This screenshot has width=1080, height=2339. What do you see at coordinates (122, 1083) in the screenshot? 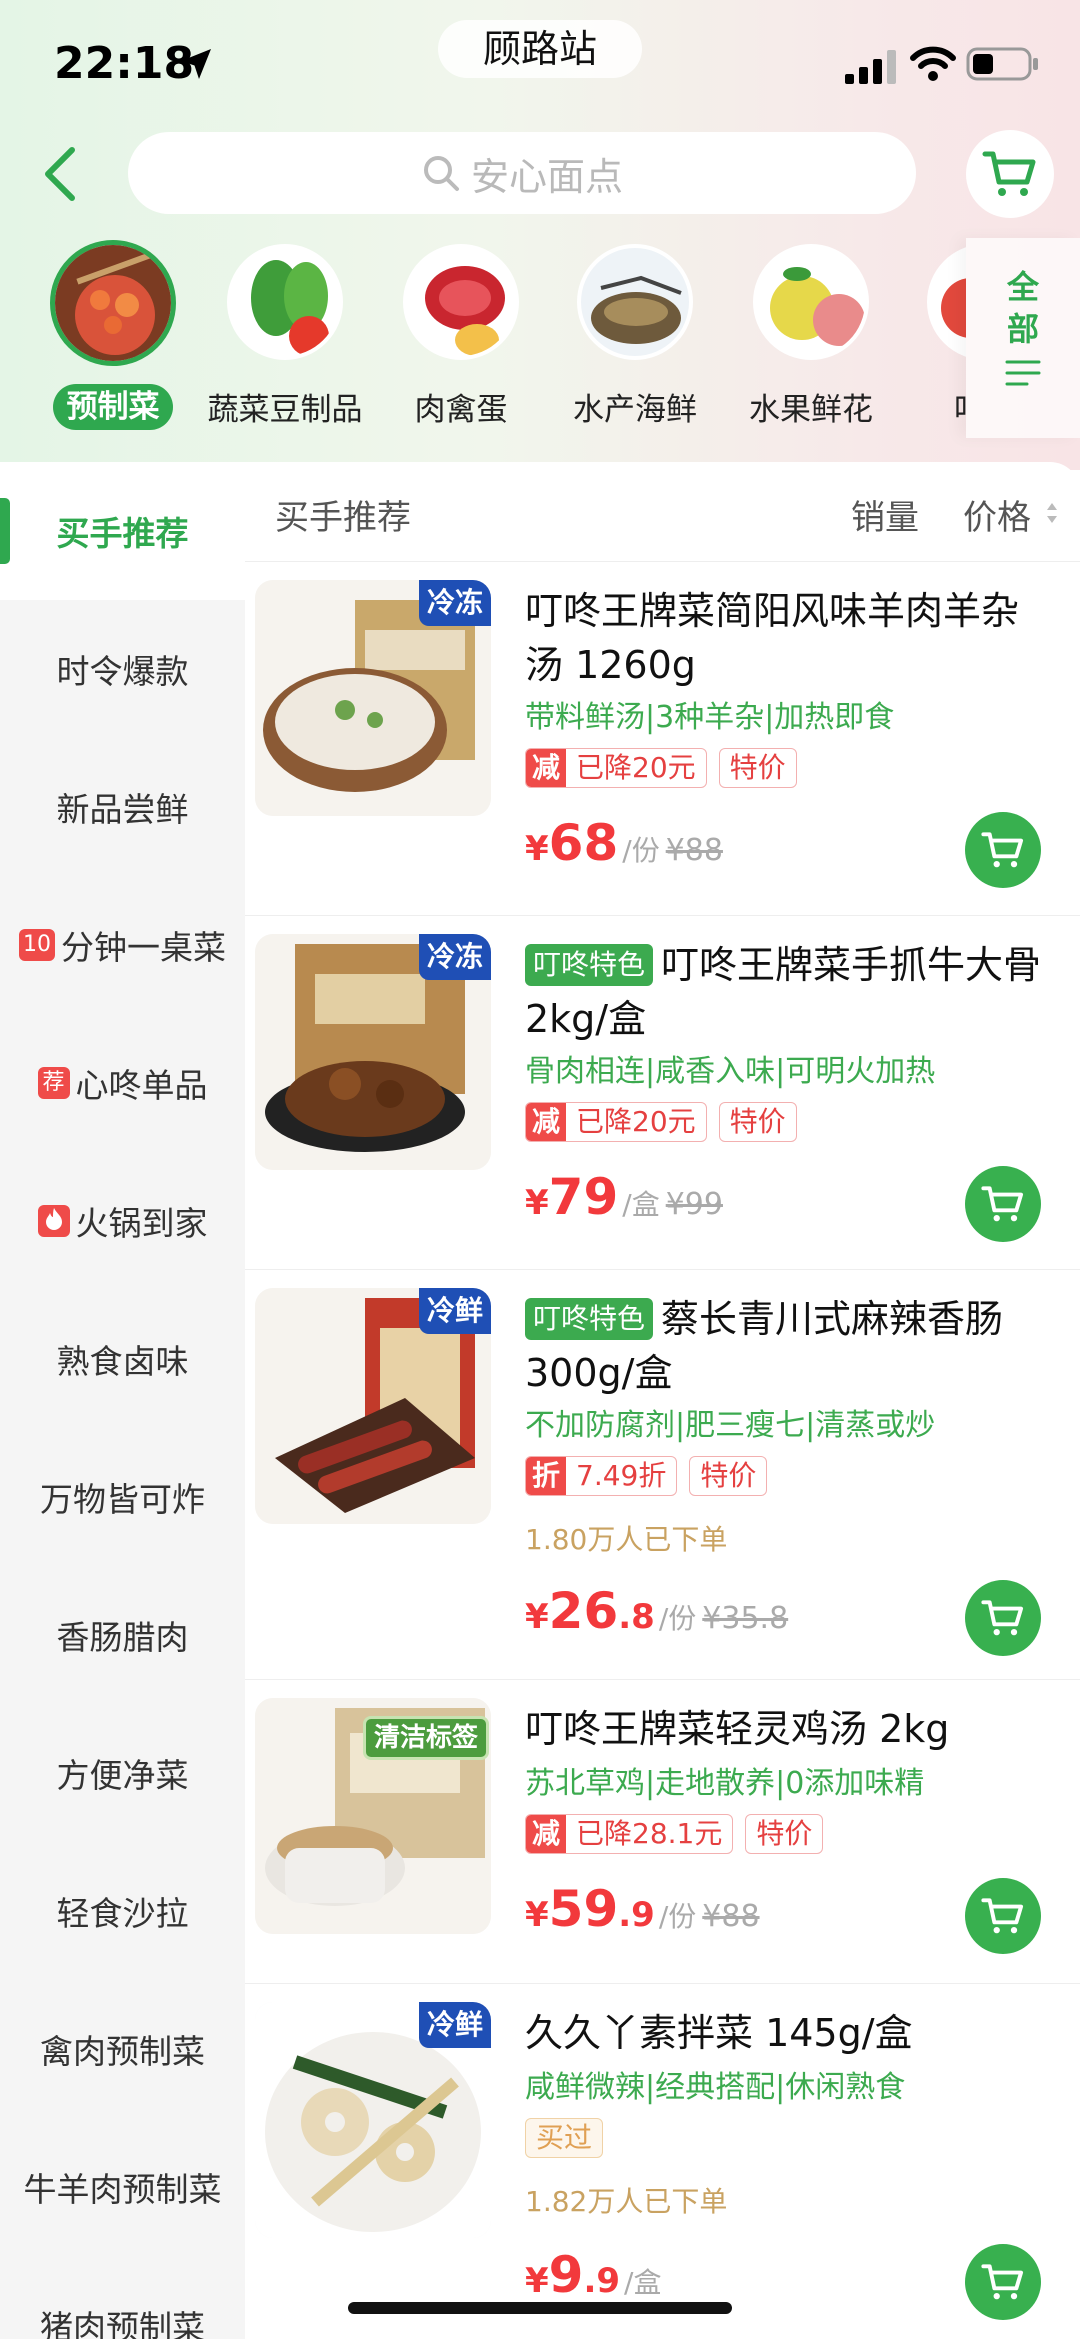
I see `sidebar-item-featured-singles: 荐心咚单品` at bounding box center [122, 1083].